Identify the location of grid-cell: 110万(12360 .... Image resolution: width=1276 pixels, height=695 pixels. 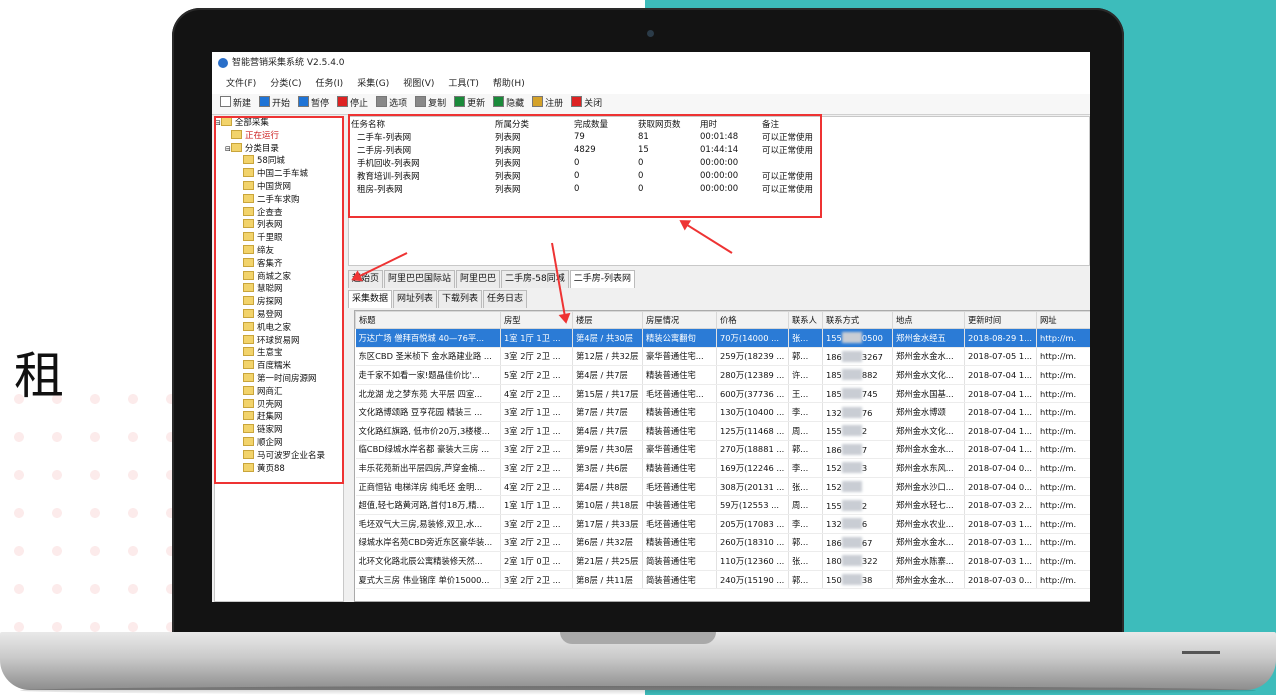
(752, 561).